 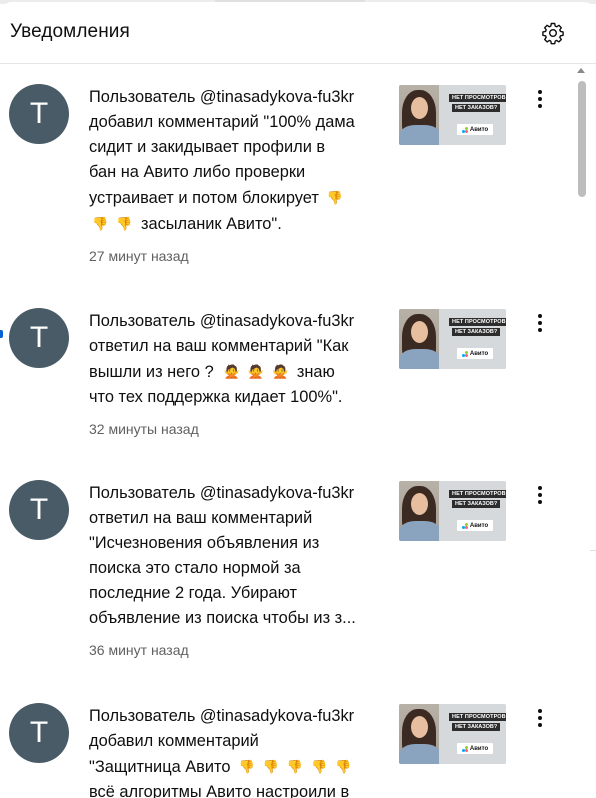 What do you see at coordinates (139, 650) in the screenshot?
I see `timestamp: 36 минут назад` at bounding box center [139, 650].